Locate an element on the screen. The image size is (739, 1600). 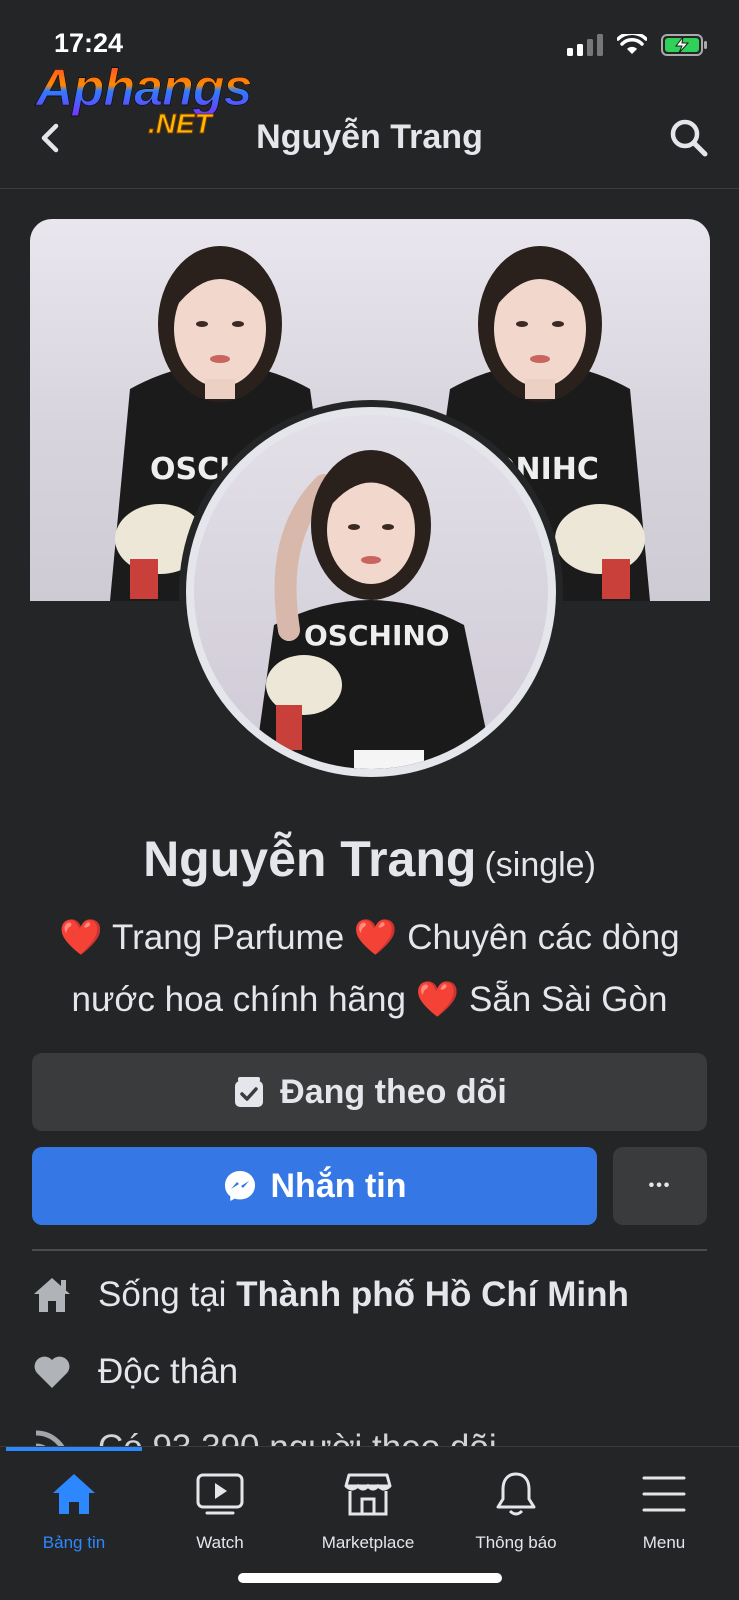
message-label: Nhắn tin is located at coordinates (338, 1185).